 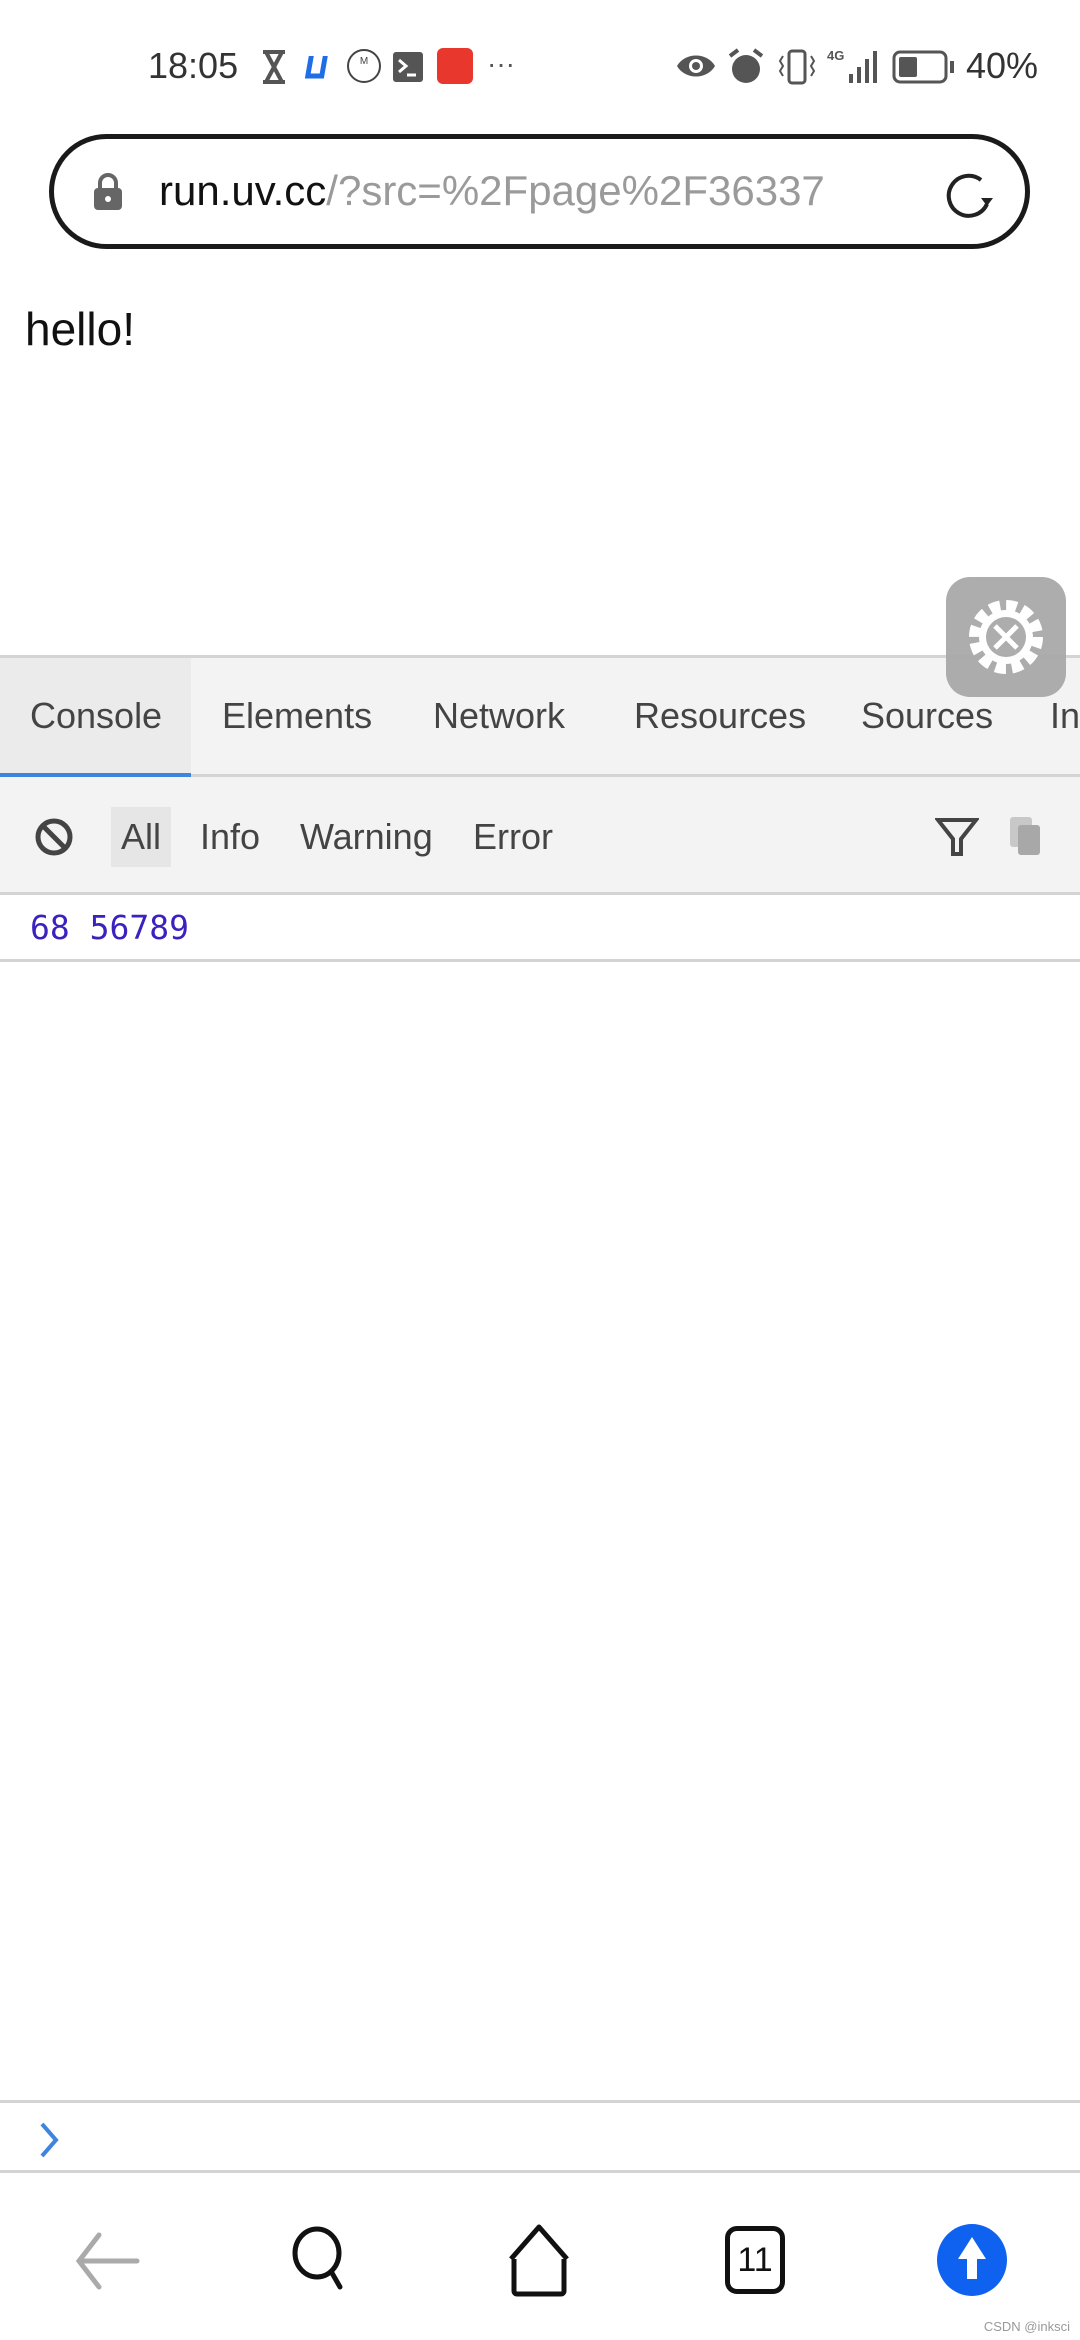 I want to click on address-bar: run.uv.cc/?src=%2Fpage%2F36337, so click(x=539, y=191).